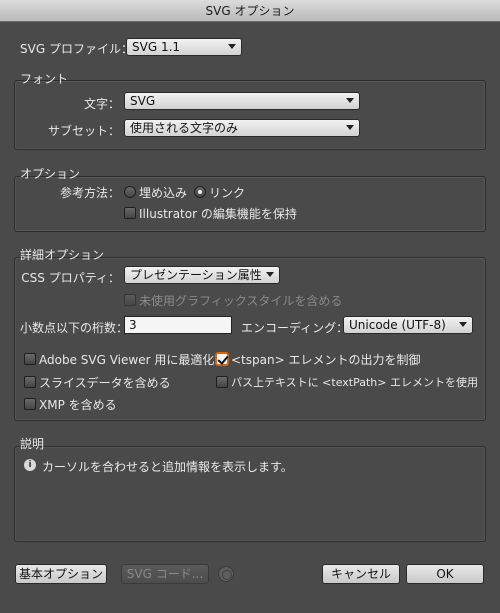 The width and height of the screenshot is (500, 613). What do you see at coordinates (184, 128) in the screenshot?
I see `subset-value: 使用される文字のみ` at bounding box center [184, 128].